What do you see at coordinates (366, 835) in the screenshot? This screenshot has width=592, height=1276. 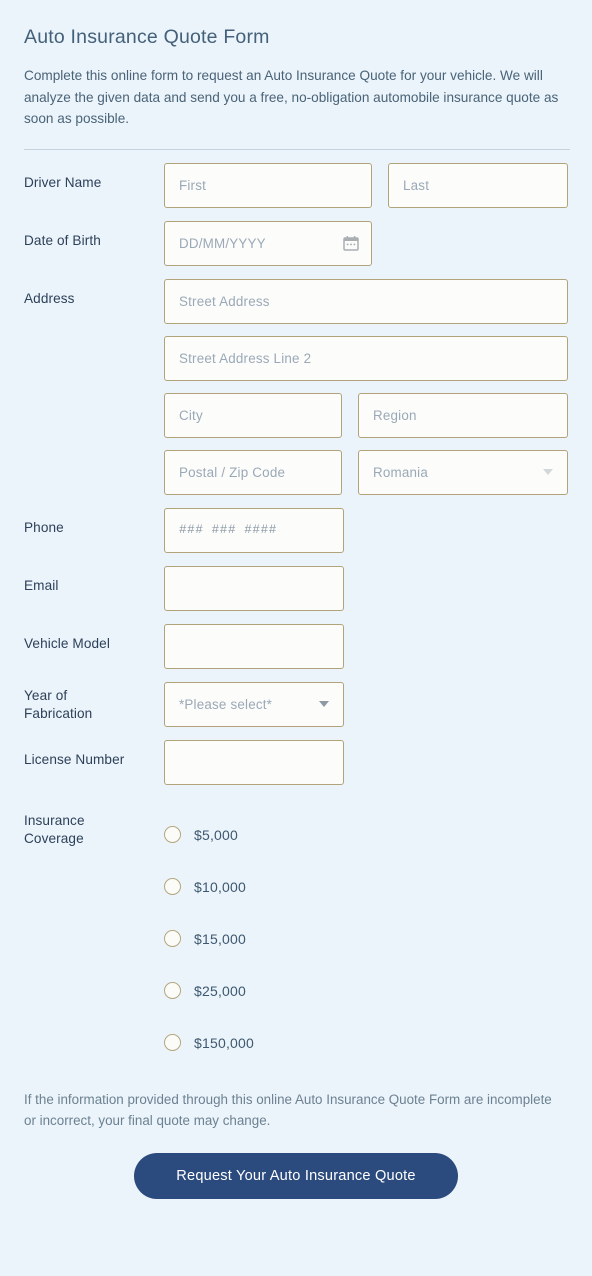 I see `radio-option-5000: $5,000` at bounding box center [366, 835].